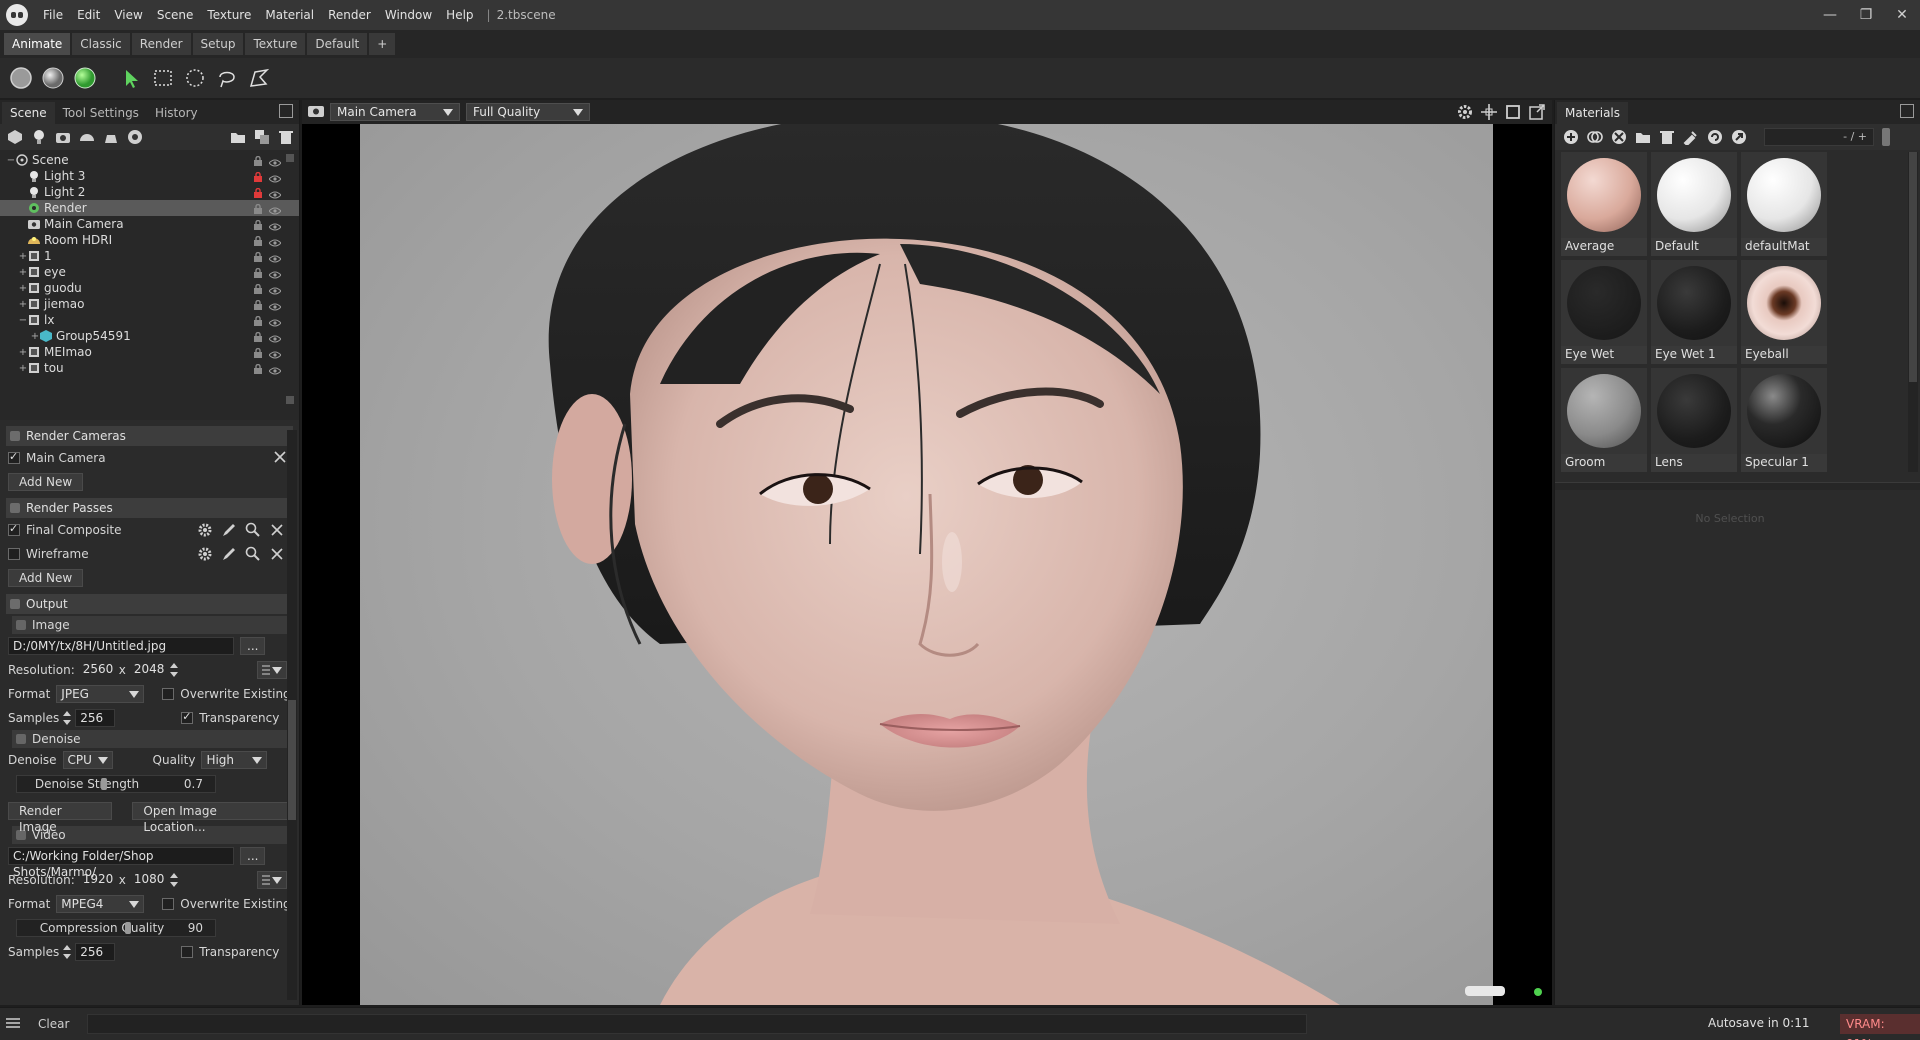 This screenshot has width=1920, height=1040. What do you see at coordinates (116, 928) in the screenshot?
I see `compression-quality-slider: Compression Quality 90` at bounding box center [116, 928].